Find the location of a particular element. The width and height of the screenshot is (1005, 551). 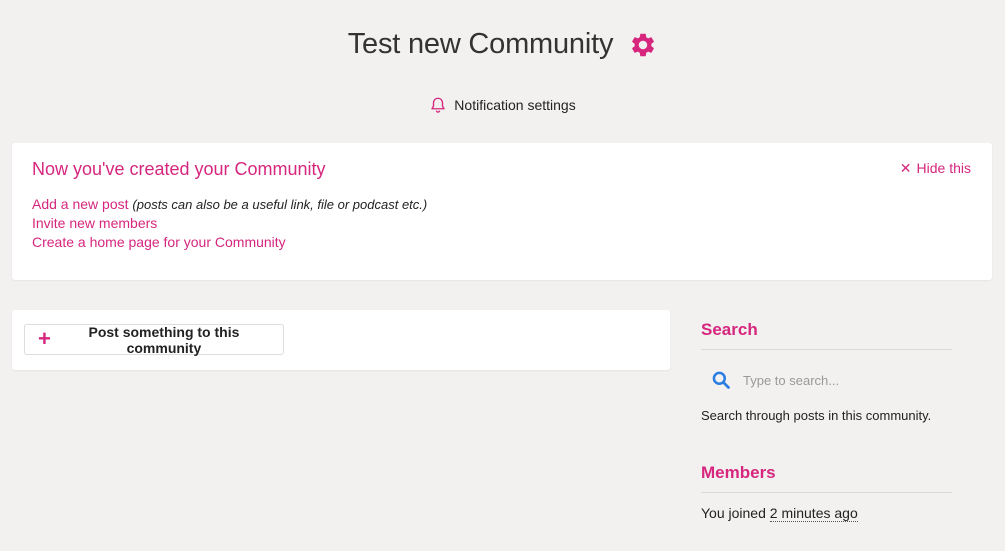

search-icon is located at coordinates (721, 380).